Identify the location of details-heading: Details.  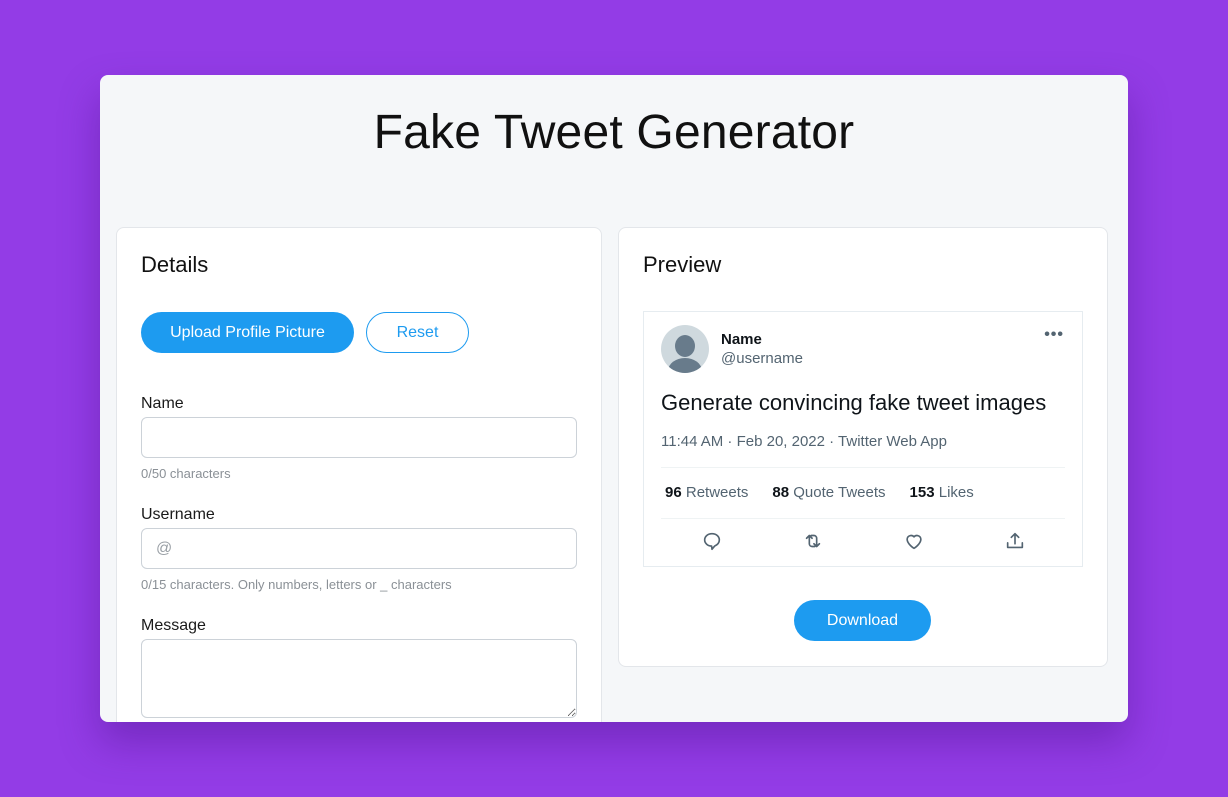
(175, 264).